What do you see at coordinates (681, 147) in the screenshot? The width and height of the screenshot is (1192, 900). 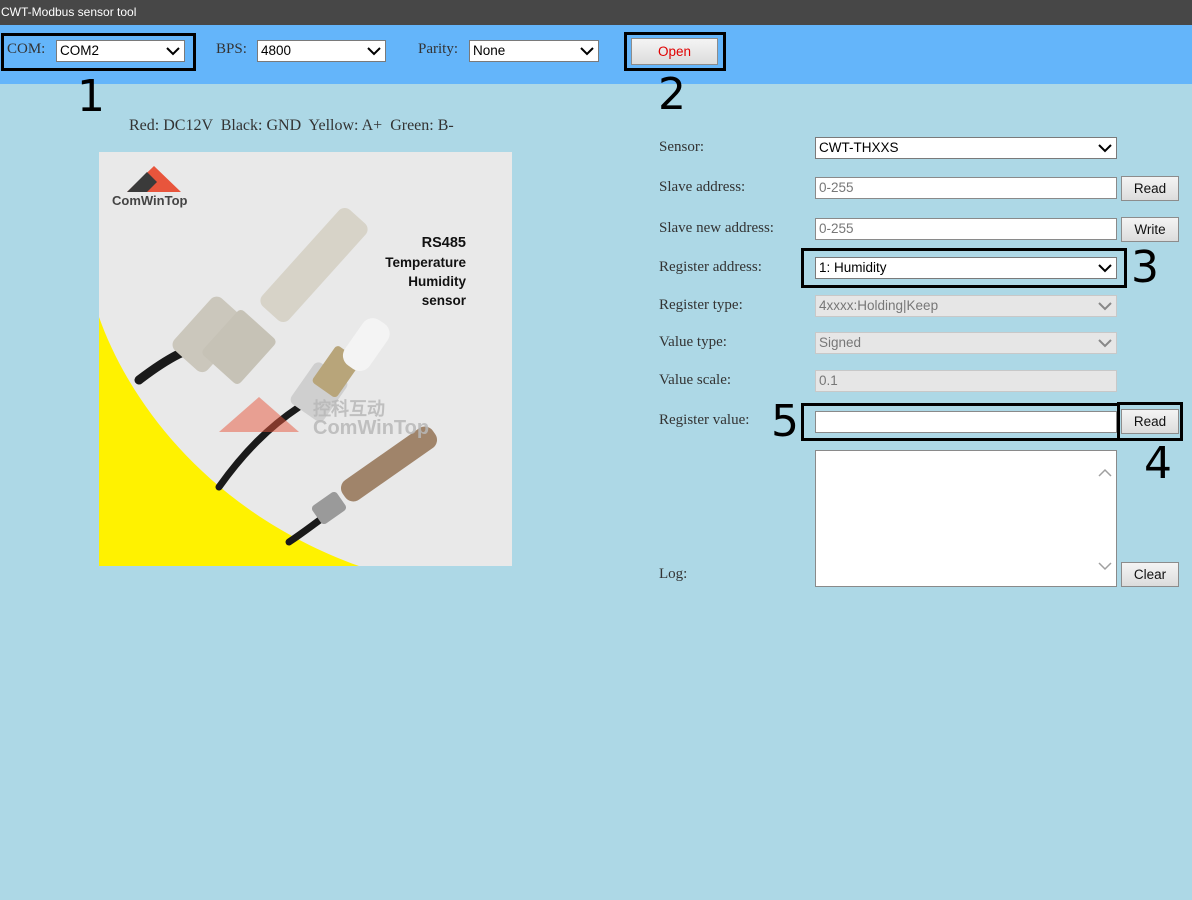 I see `sensor-label: Sensor:` at bounding box center [681, 147].